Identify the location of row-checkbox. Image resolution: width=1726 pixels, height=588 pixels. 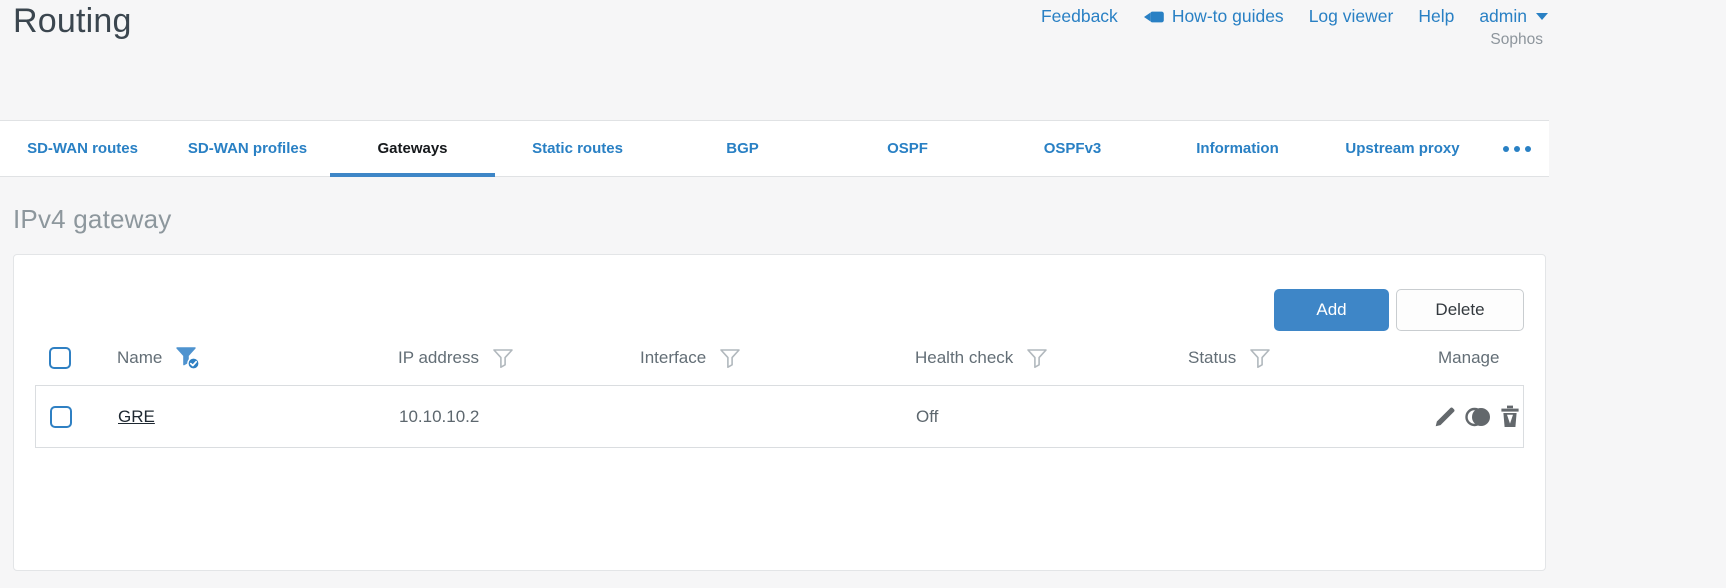
(61, 416).